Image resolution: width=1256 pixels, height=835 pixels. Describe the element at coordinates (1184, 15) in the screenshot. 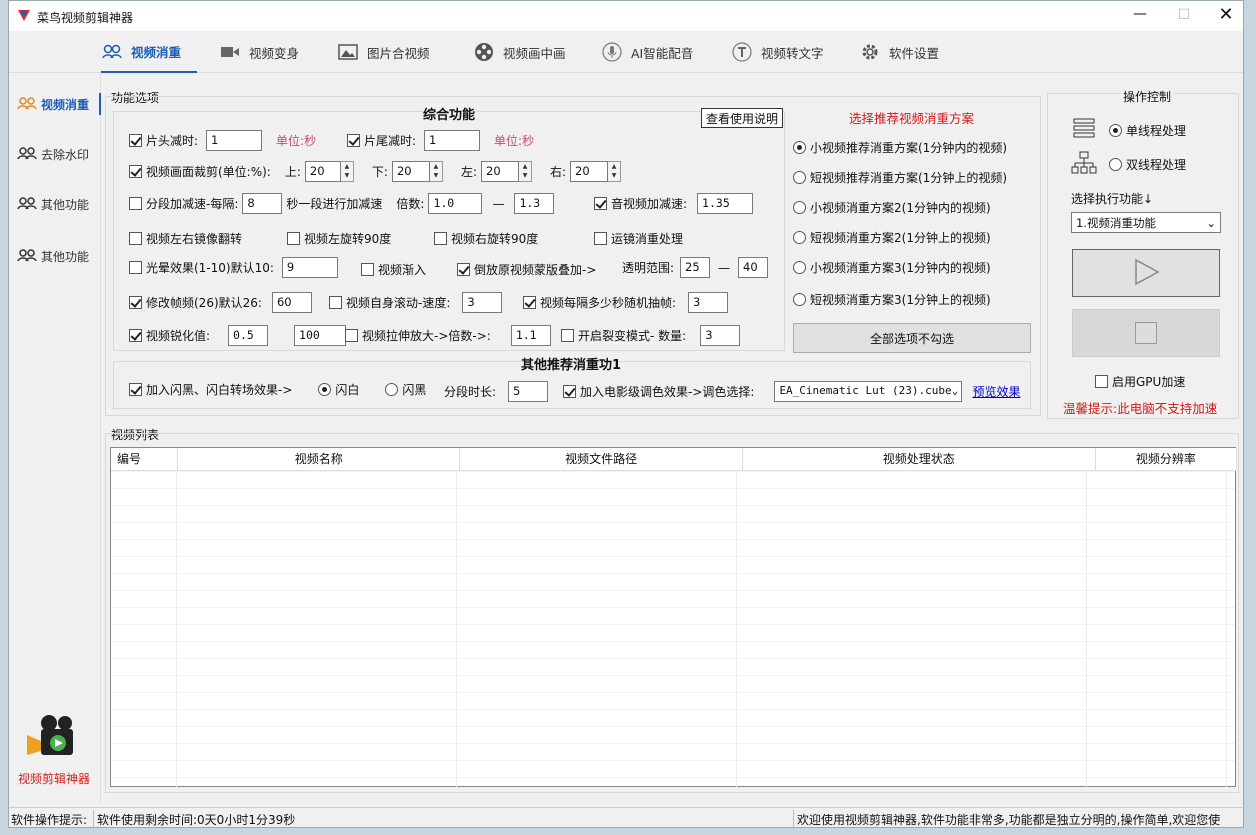

I see `maximize-icon: ☐` at that location.